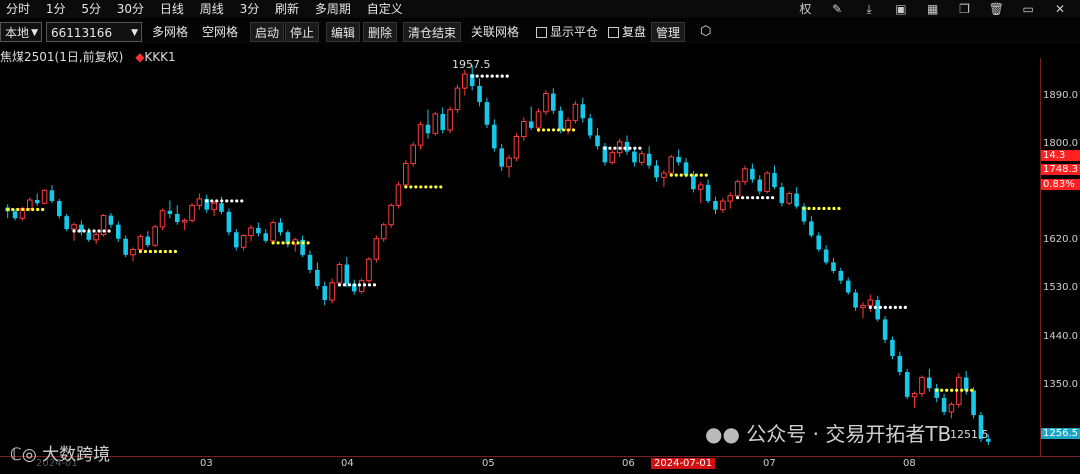 The image size is (1080, 474). I want to click on code-select: 66113166 ▼, so click(94, 32).